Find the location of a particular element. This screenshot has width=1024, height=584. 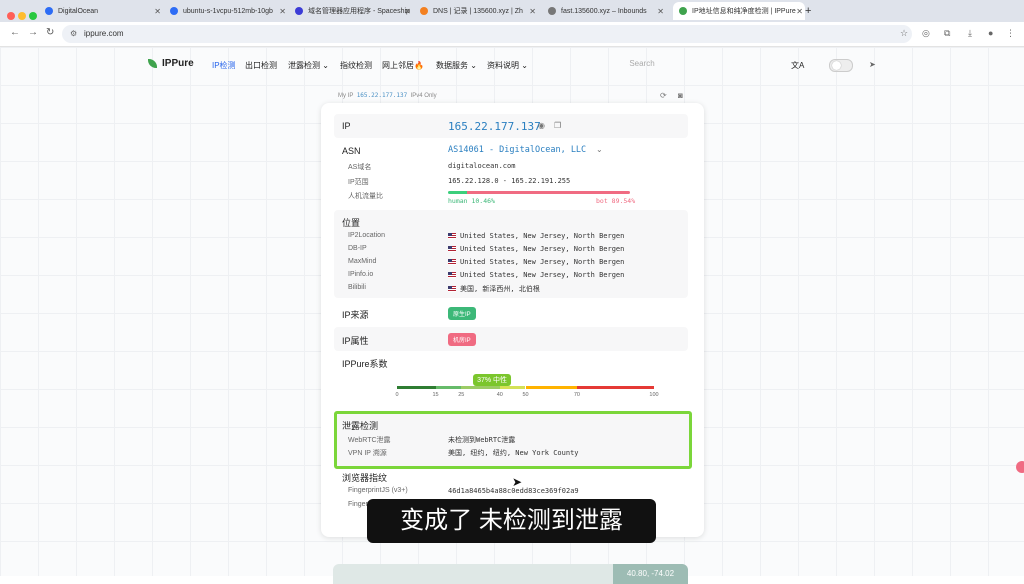

ip-attr-label: IP属性 is located at coordinates (355, 341).